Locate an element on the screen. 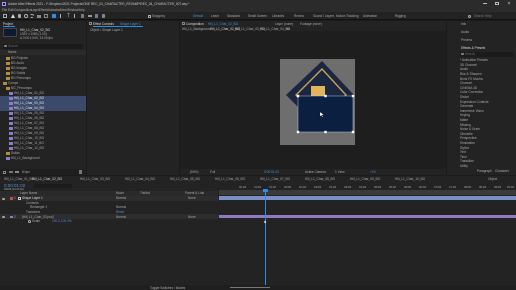 Image resolution: width=516 pixels, height=290 pixels. project-item: Hill_L1_Char_11_BG is located at coordinates (43, 143).